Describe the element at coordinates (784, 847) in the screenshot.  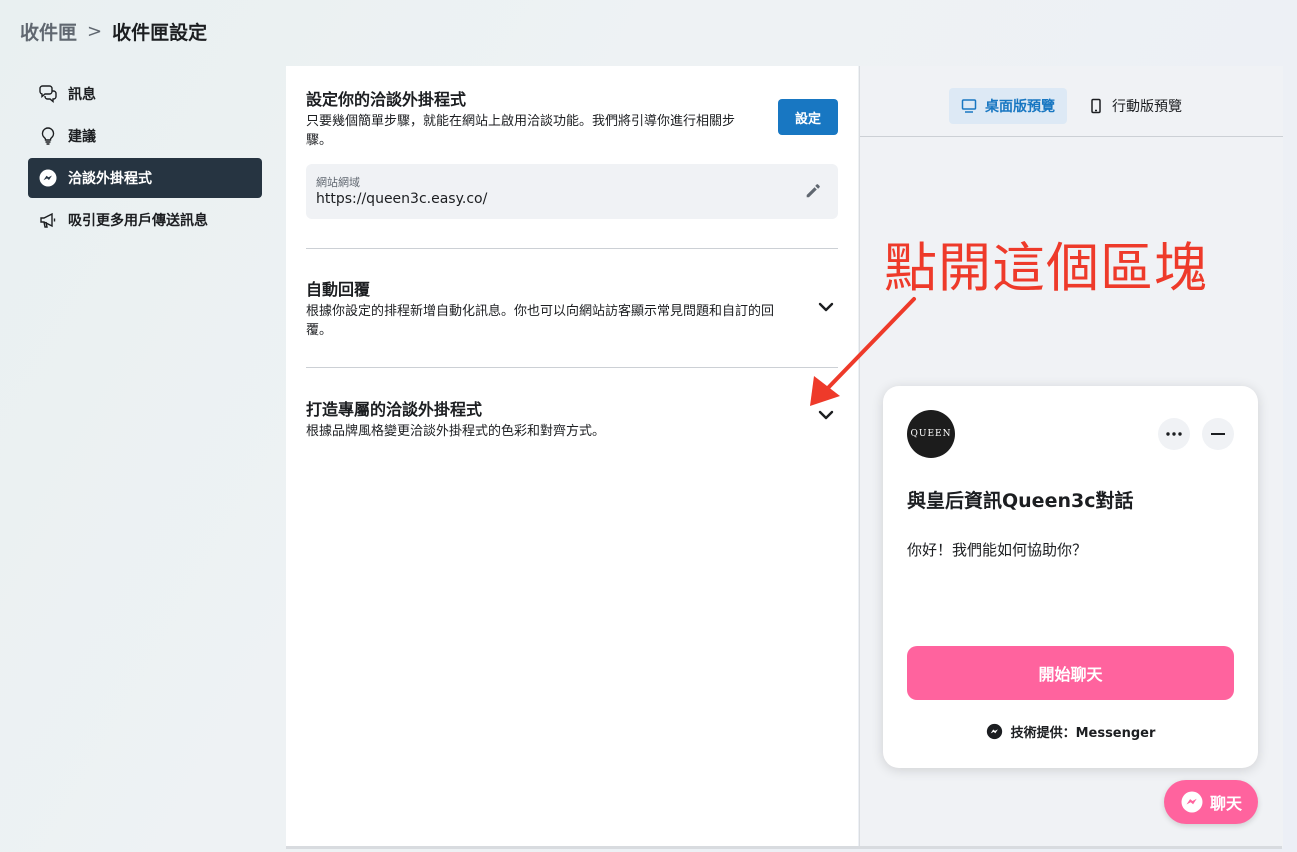
I see `bottom-divider` at that location.